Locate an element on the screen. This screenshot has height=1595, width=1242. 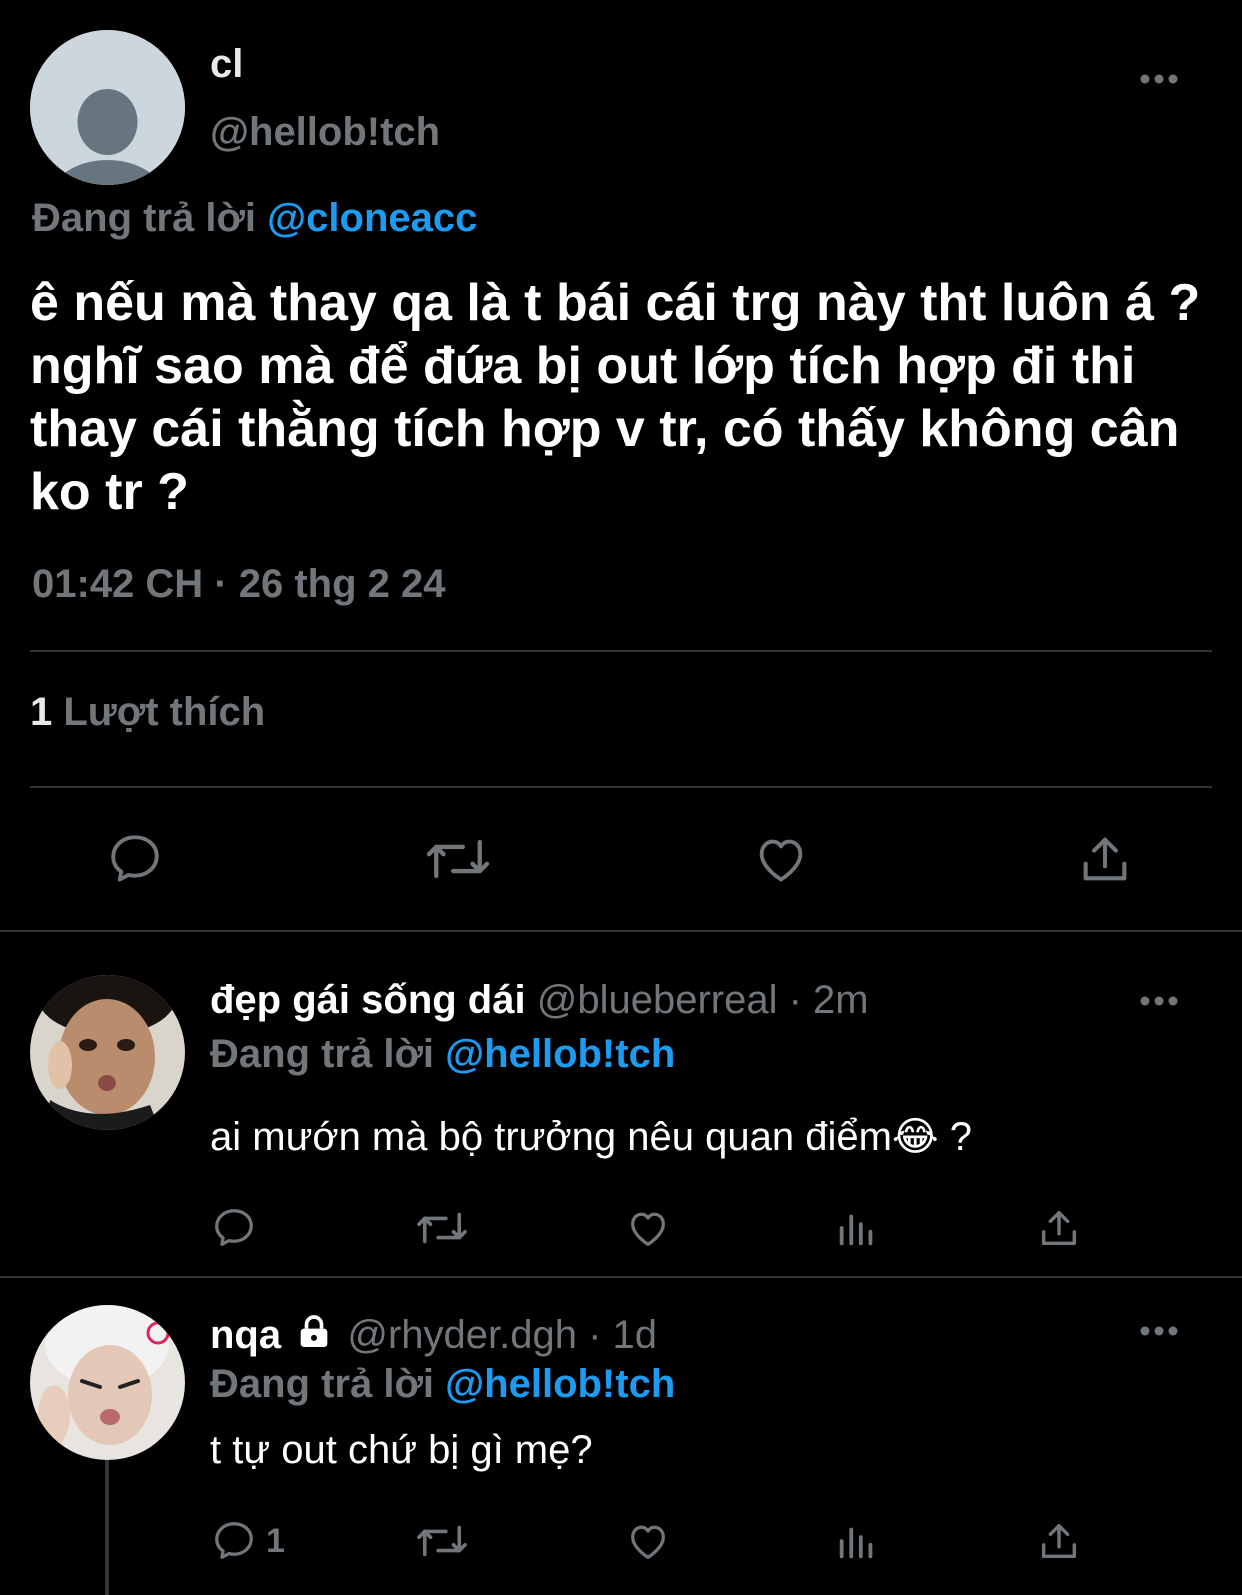
author-handle: @hellob!tch is located at coordinates (325, 132).